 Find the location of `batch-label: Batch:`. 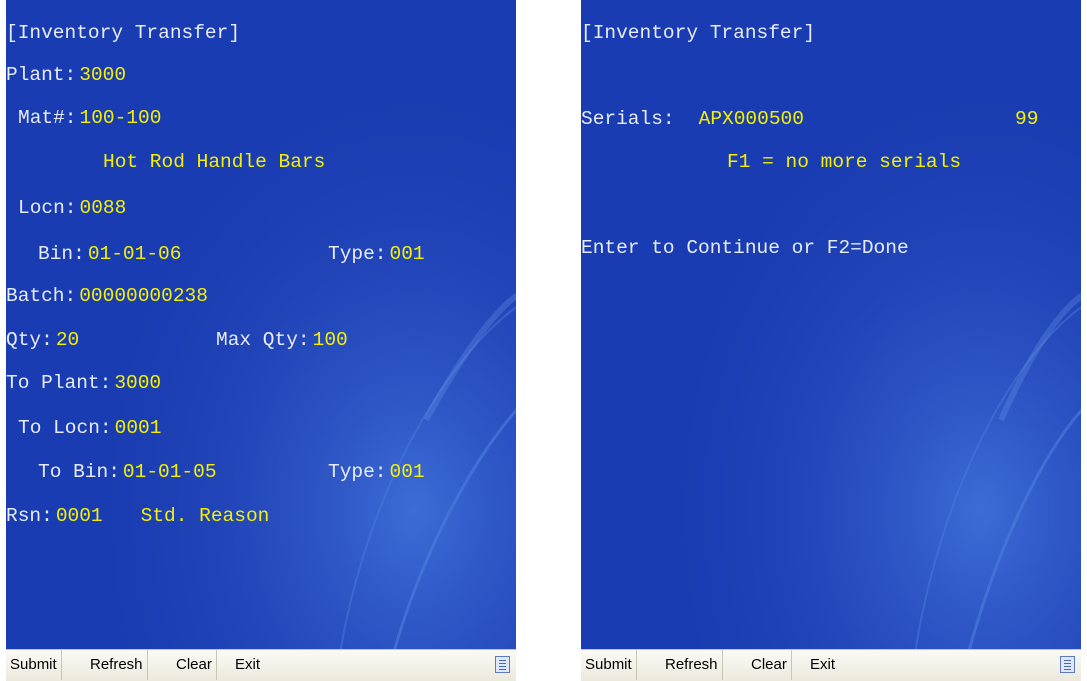

batch-label: Batch: is located at coordinates (41, 296).